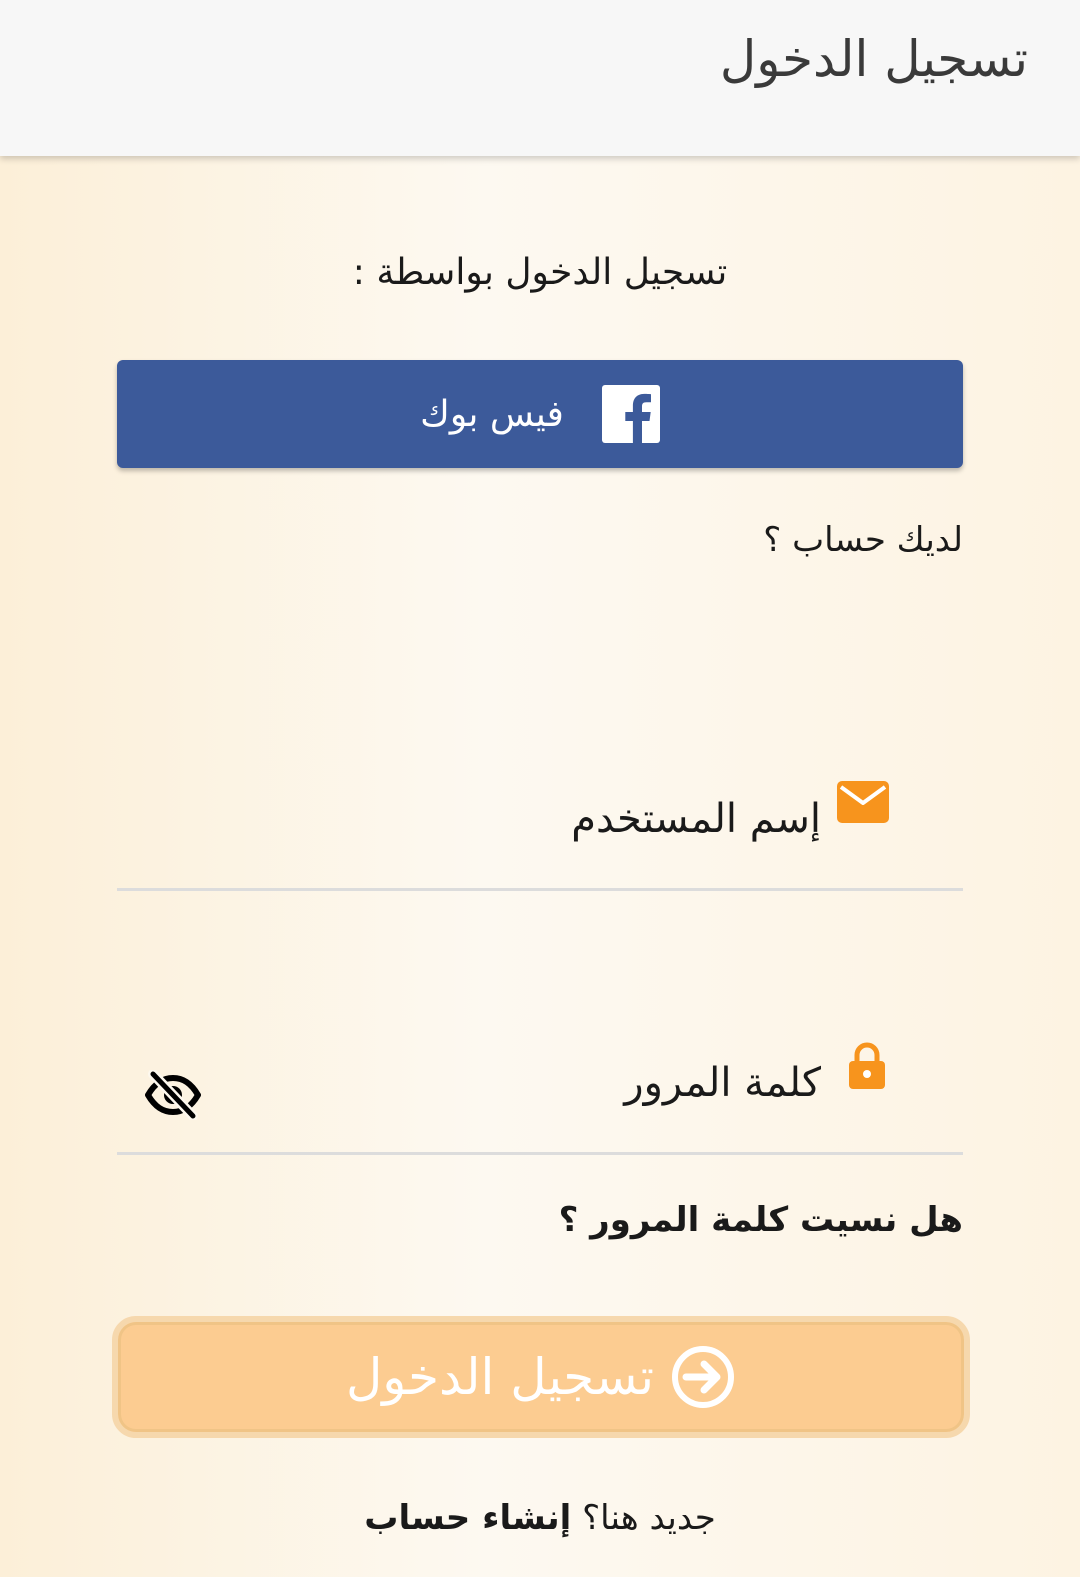  Describe the element at coordinates (863, 802) in the screenshot. I see `envelope-icon` at that location.